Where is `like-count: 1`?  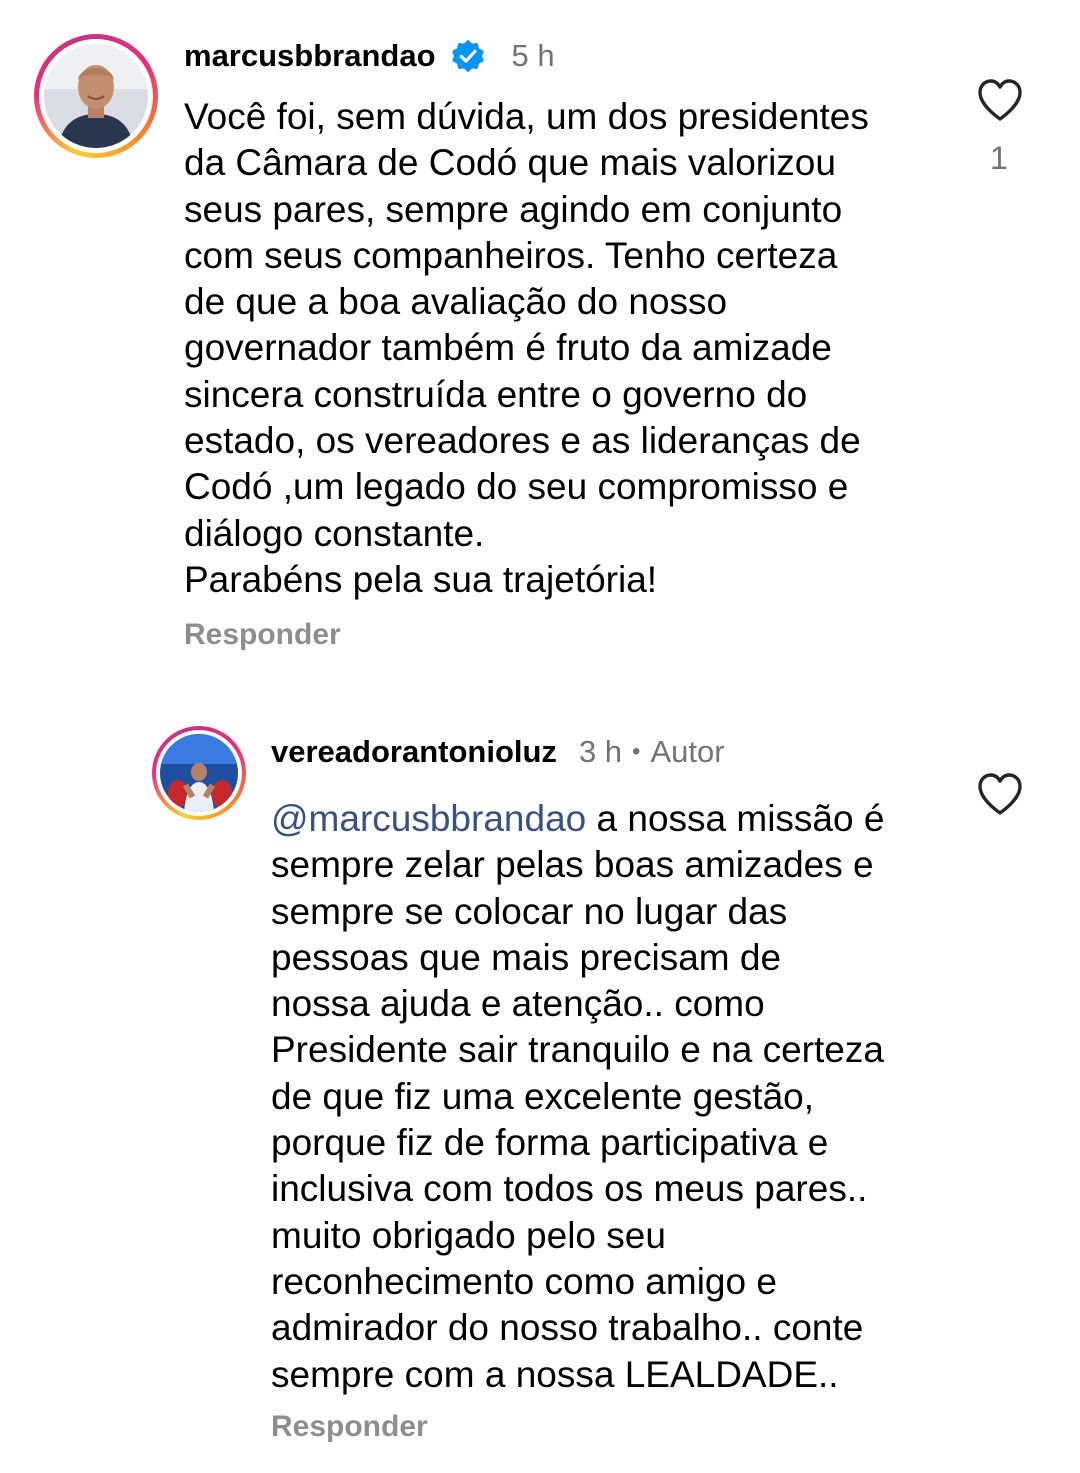 like-count: 1 is located at coordinates (999, 158).